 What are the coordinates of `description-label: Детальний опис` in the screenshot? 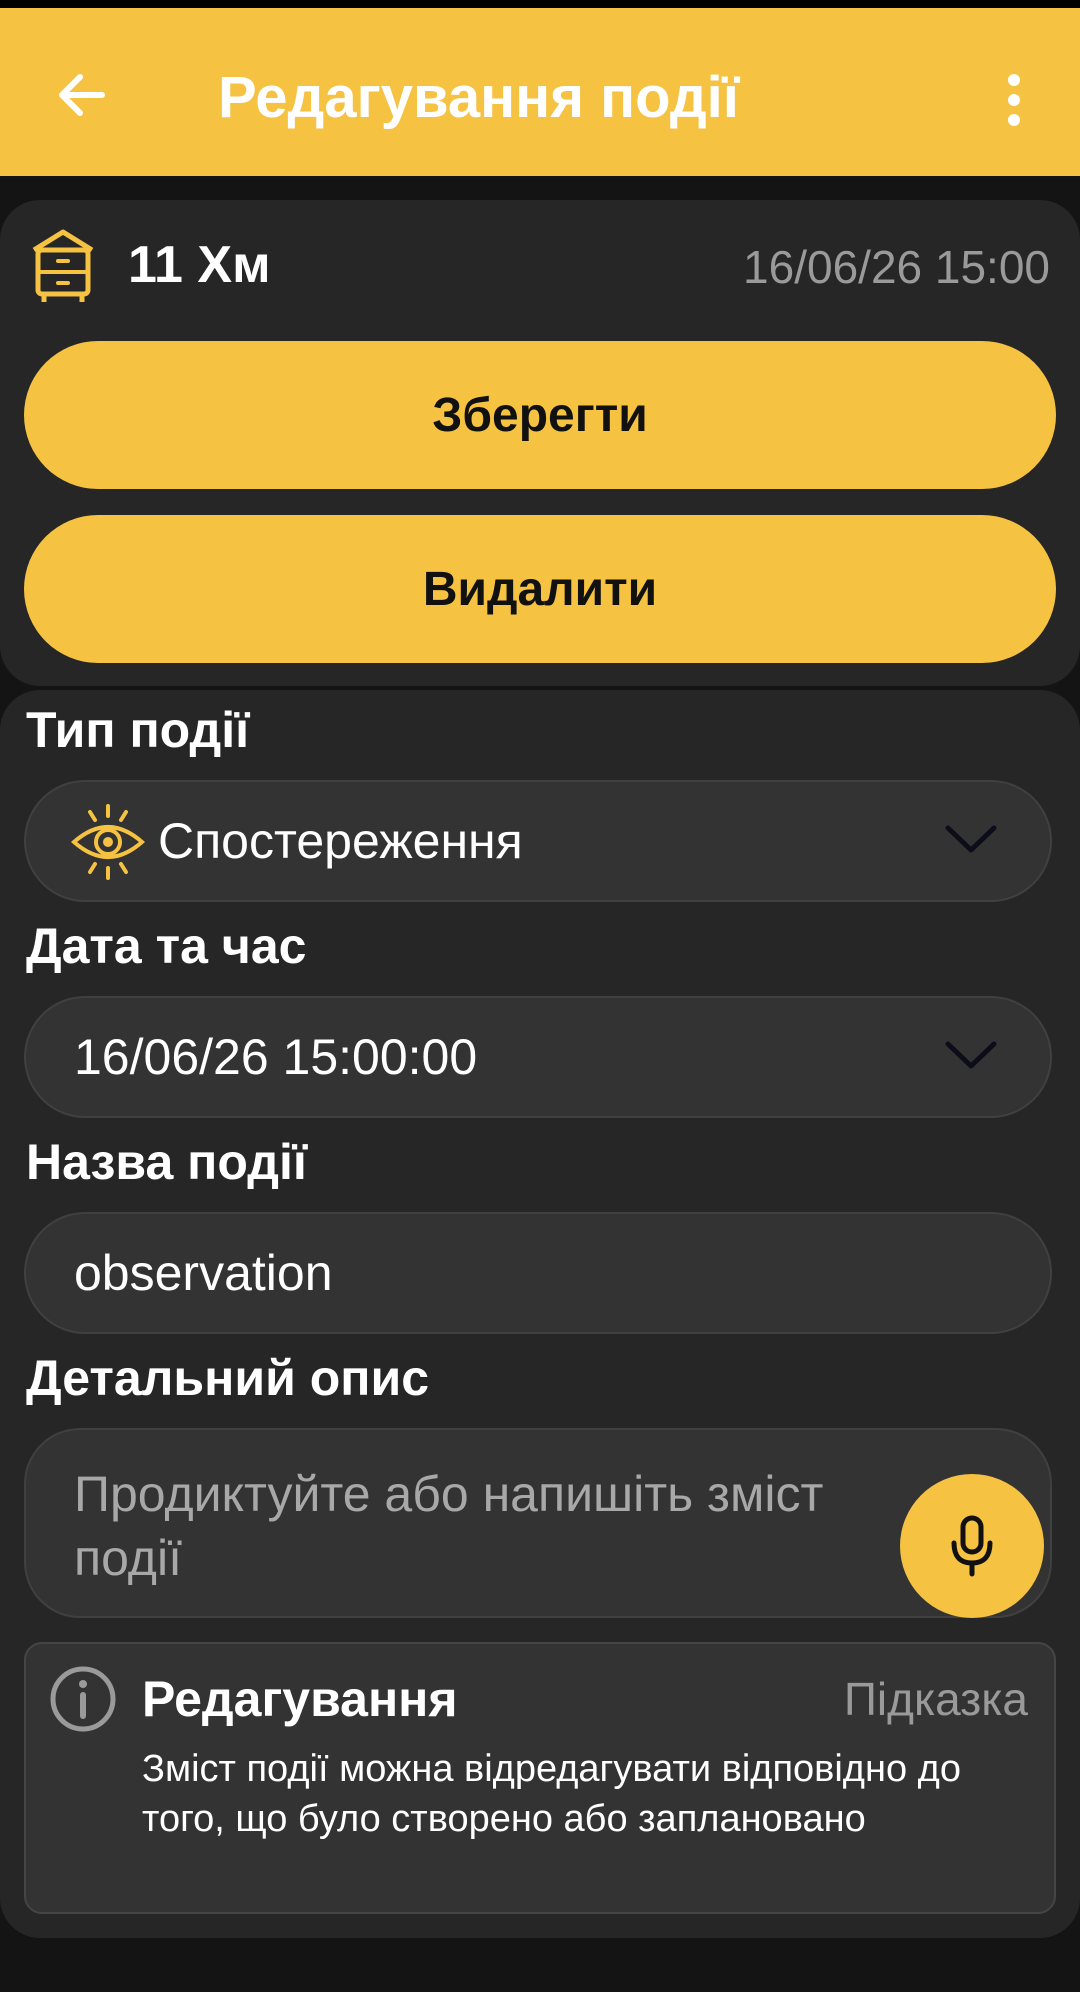 It's located at (228, 1378).